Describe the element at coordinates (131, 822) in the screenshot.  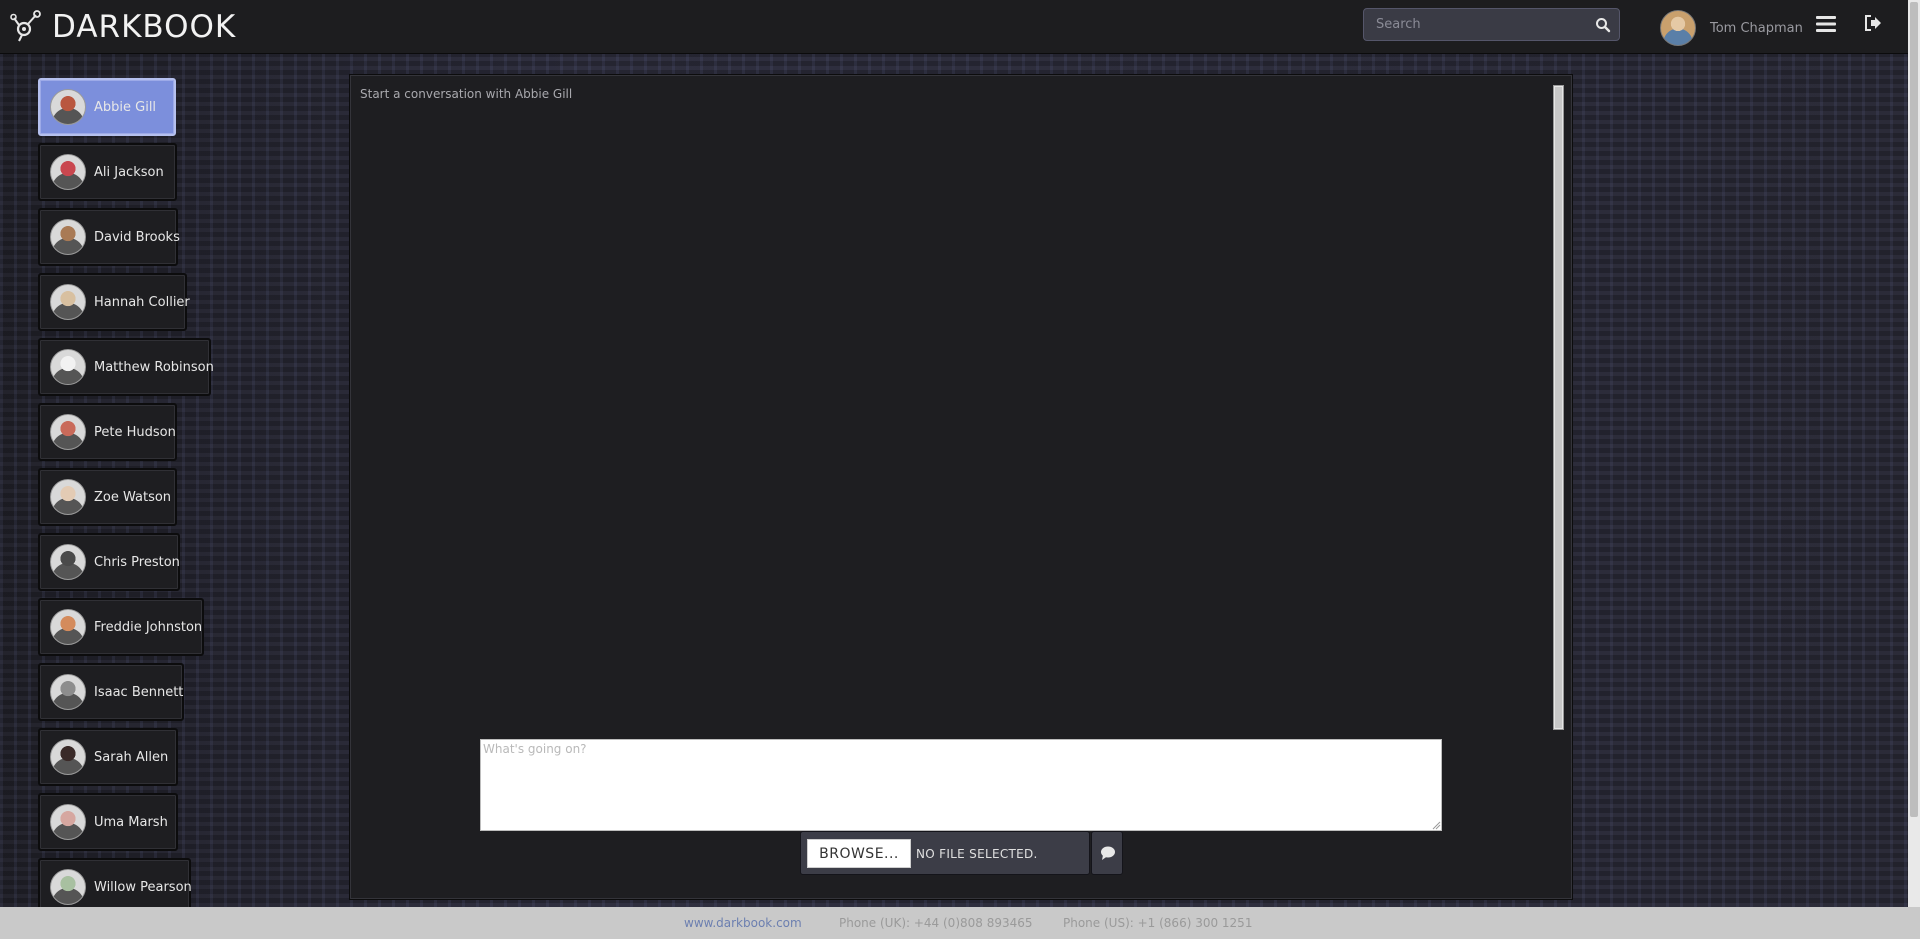
I see `contact-name: Uma Marsh` at that location.